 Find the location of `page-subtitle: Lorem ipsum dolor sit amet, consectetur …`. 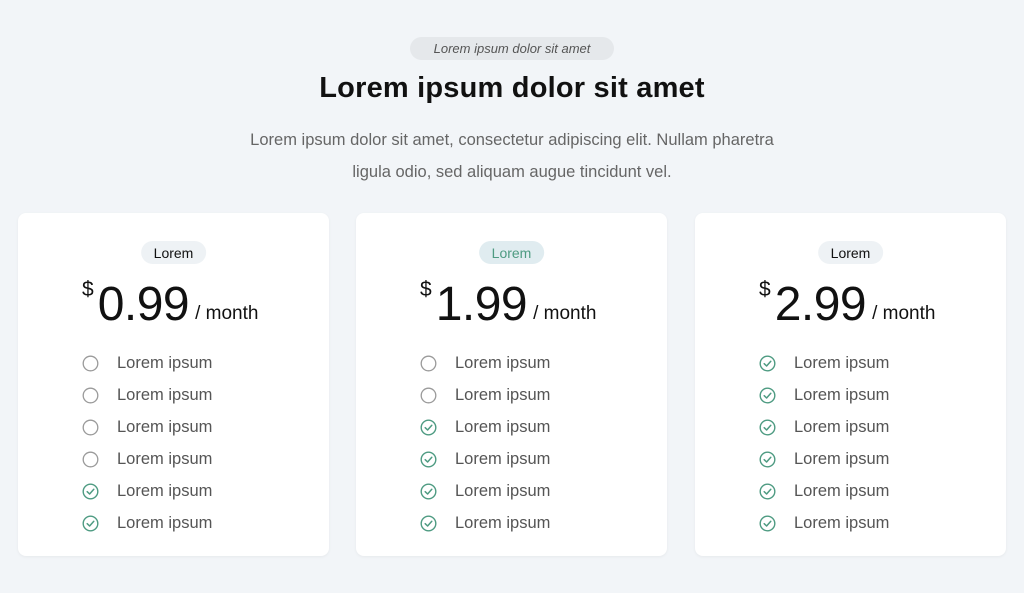

page-subtitle: Lorem ipsum dolor sit amet, consectetur … is located at coordinates (512, 156).